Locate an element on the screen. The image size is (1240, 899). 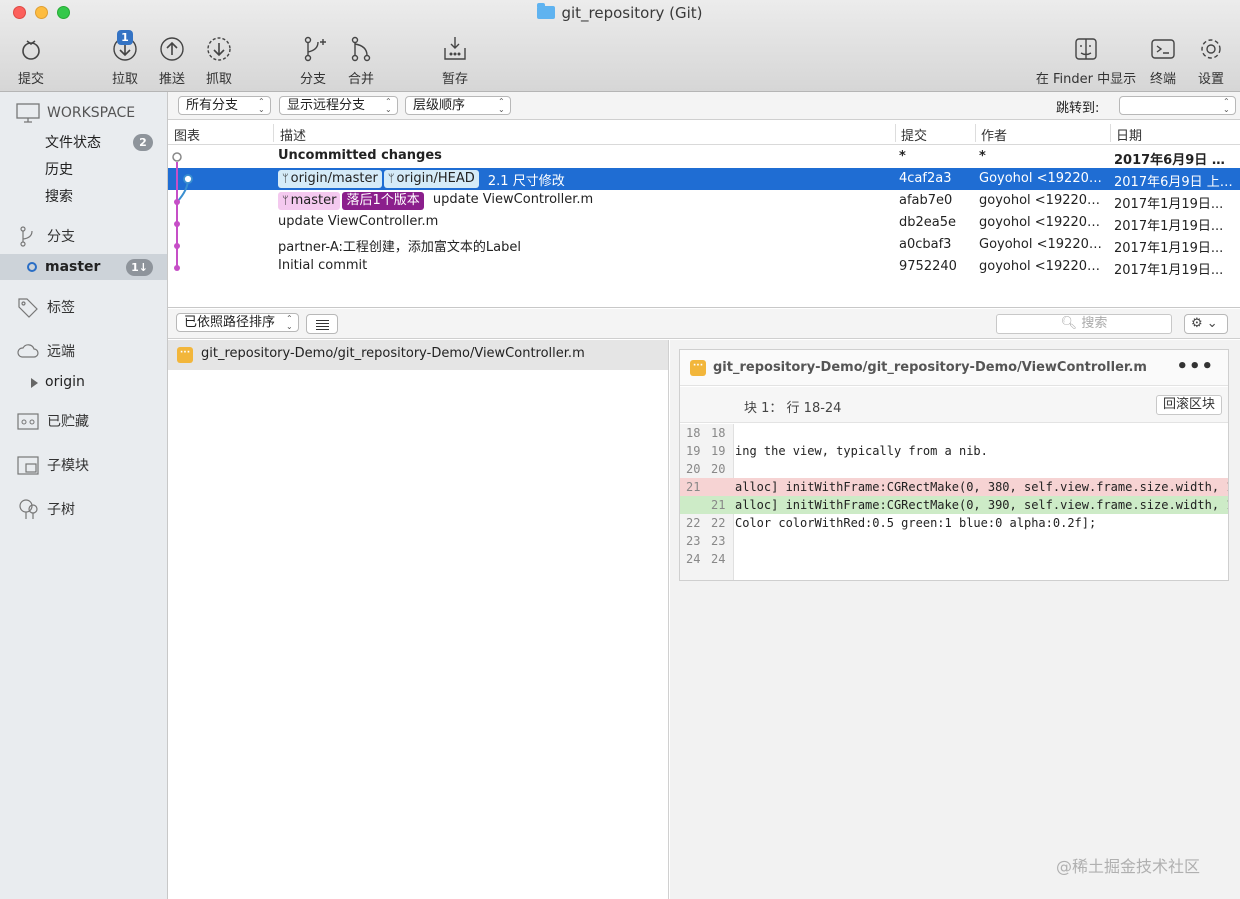
merge-button: 合并 is located at coordinates (361, 60).